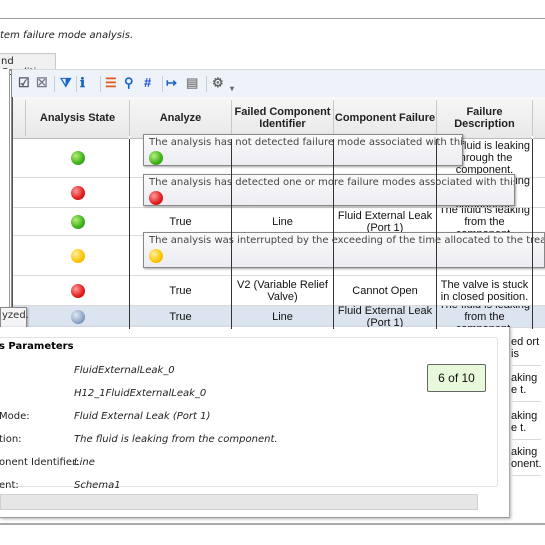 Image resolution: width=545 pixels, height=545 pixels. Describe the element at coordinates (84, 462) in the screenshot. I see `parameter-value: Line` at that location.